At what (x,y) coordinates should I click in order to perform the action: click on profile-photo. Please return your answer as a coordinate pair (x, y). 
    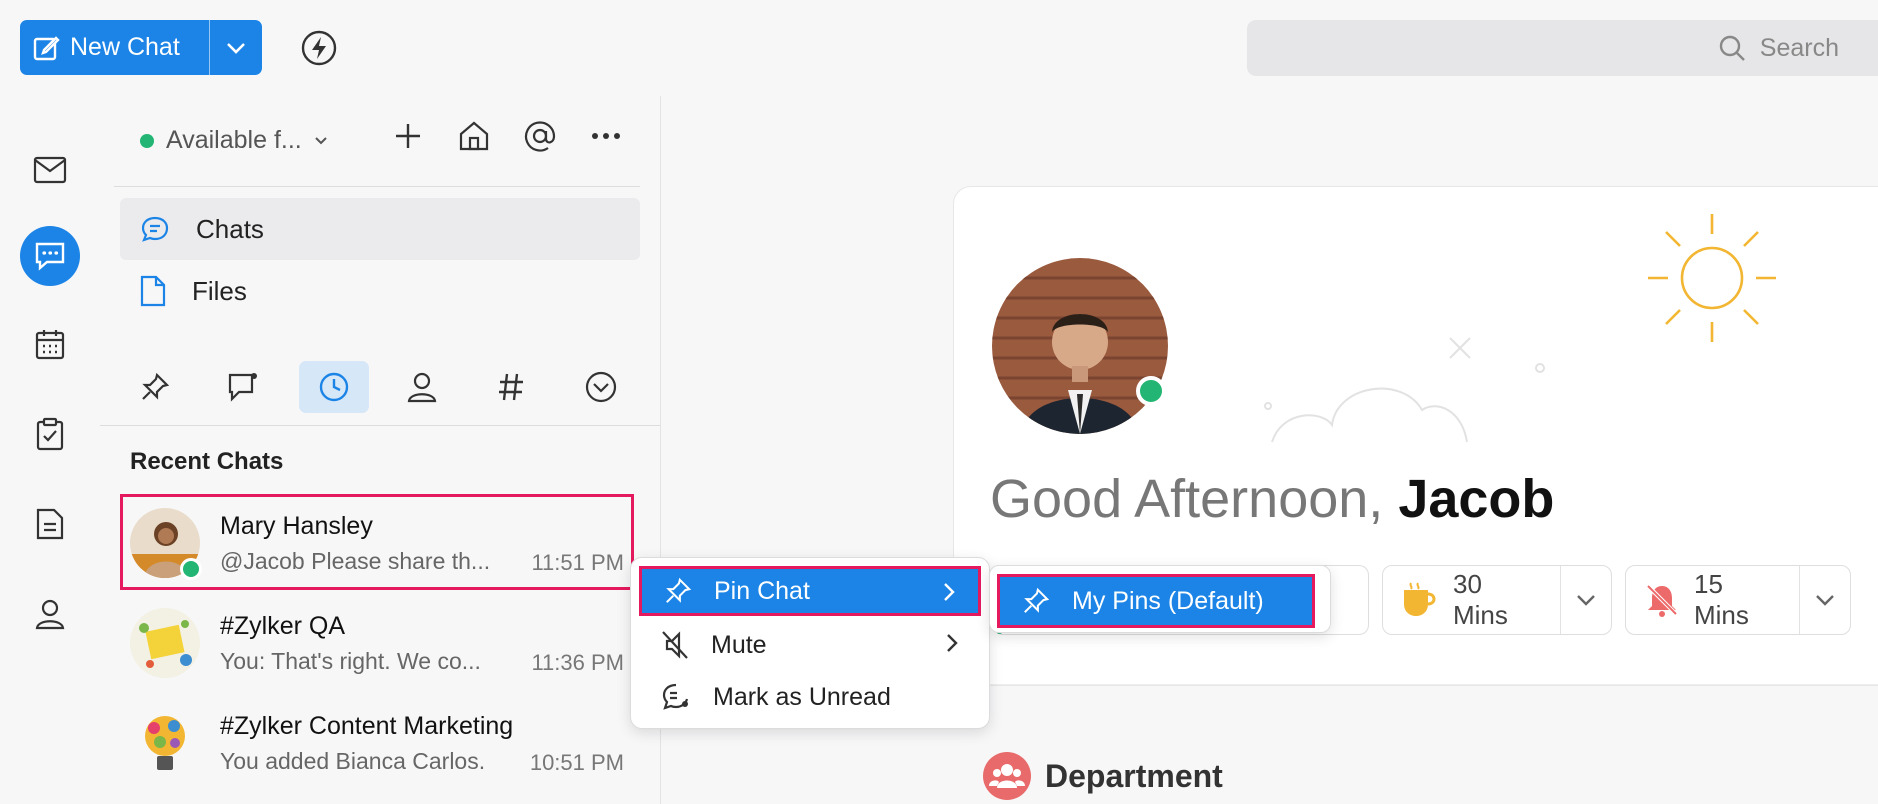
    Looking at the image, I should click on (1080, 346).